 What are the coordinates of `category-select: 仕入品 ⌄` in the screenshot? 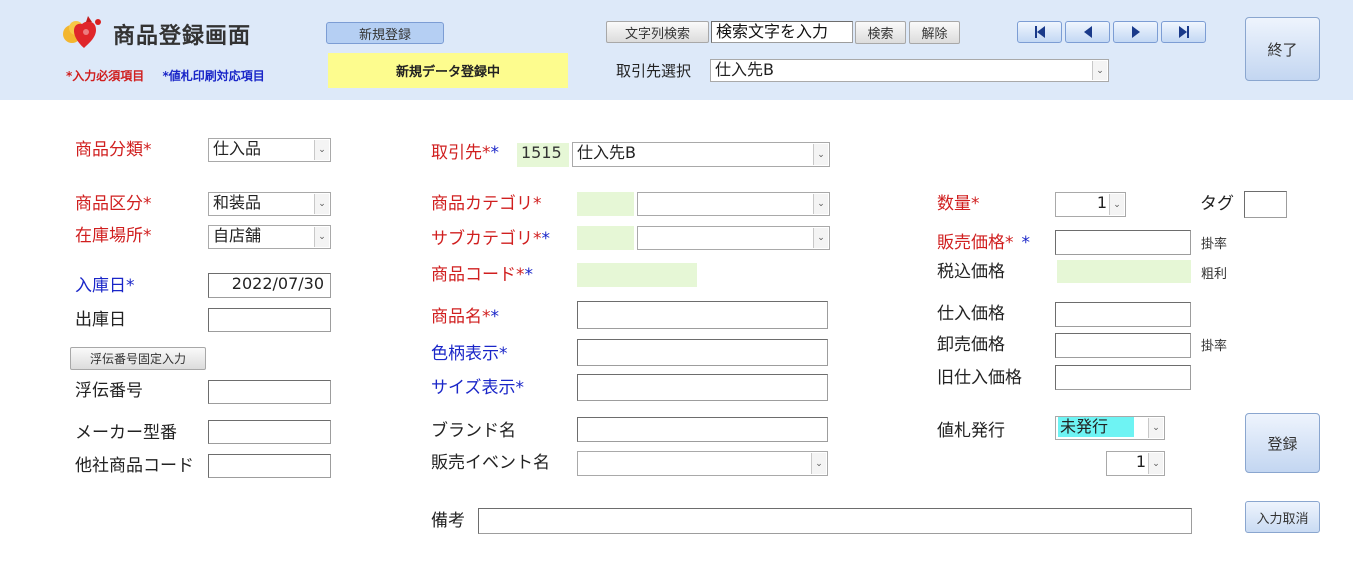 It's located at (269, 150).